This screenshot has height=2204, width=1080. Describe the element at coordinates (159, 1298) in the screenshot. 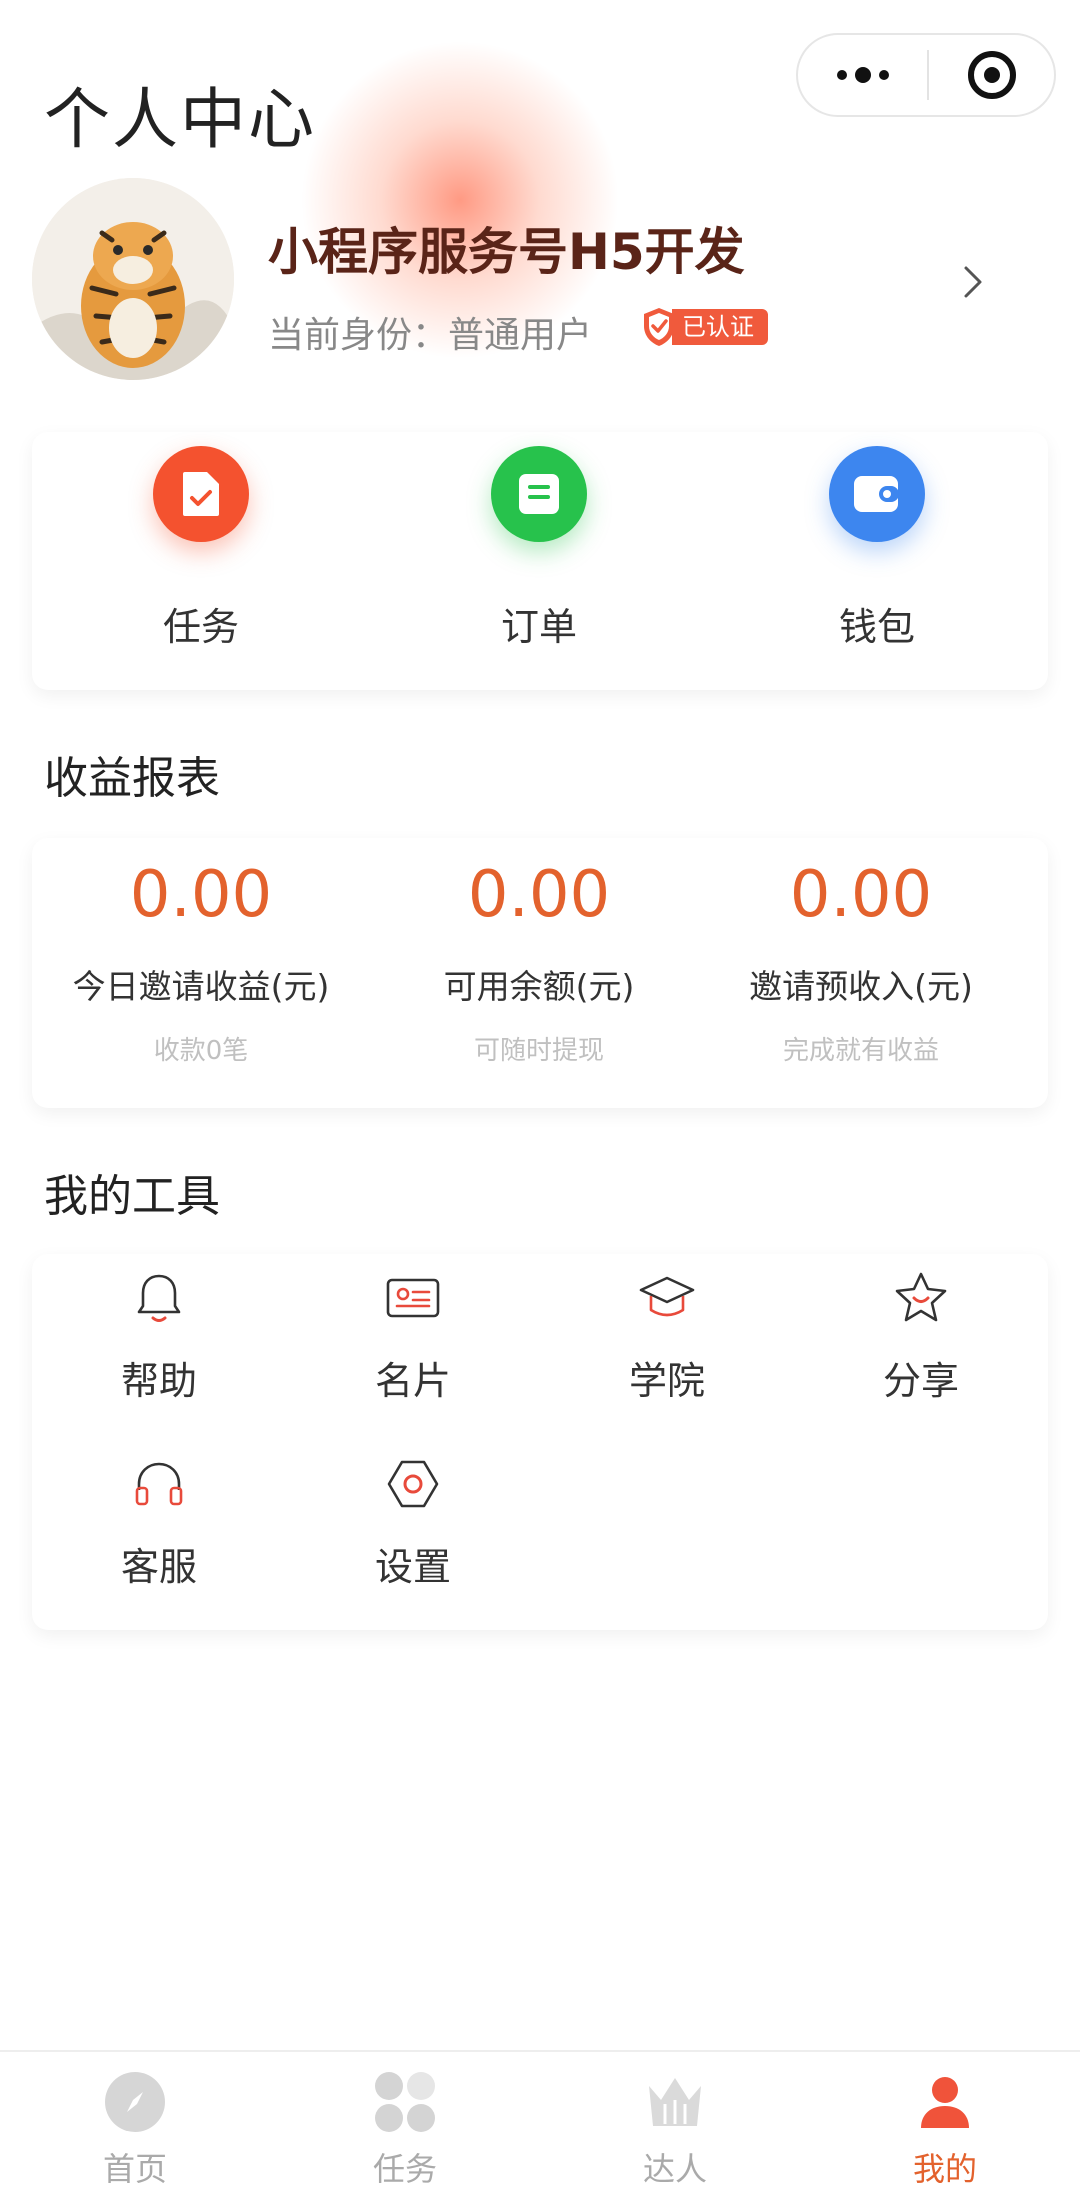

I see `bell-icon` at that location.